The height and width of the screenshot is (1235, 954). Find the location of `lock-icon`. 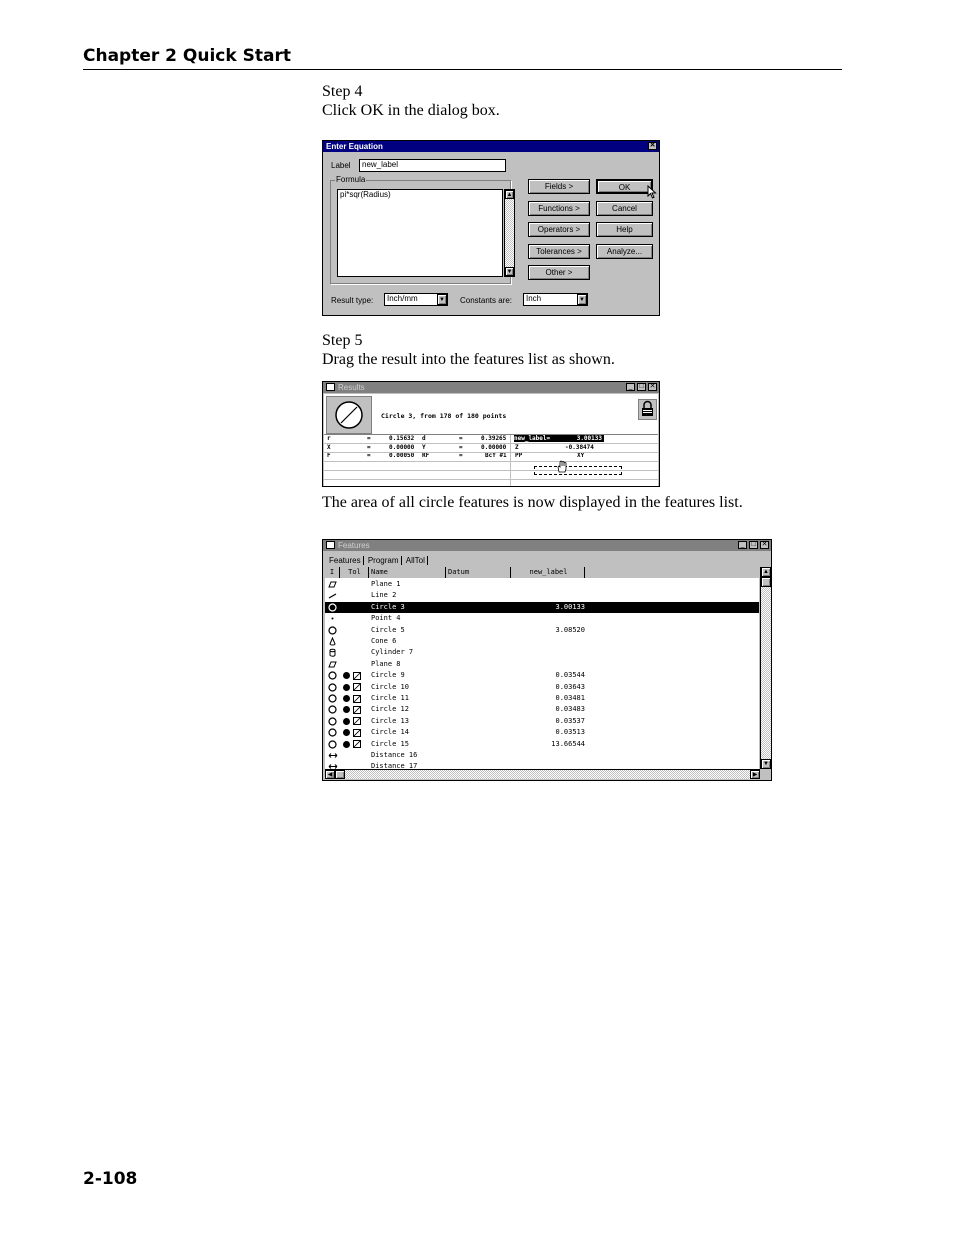

lock-icon is located at coordinates (647, 409).